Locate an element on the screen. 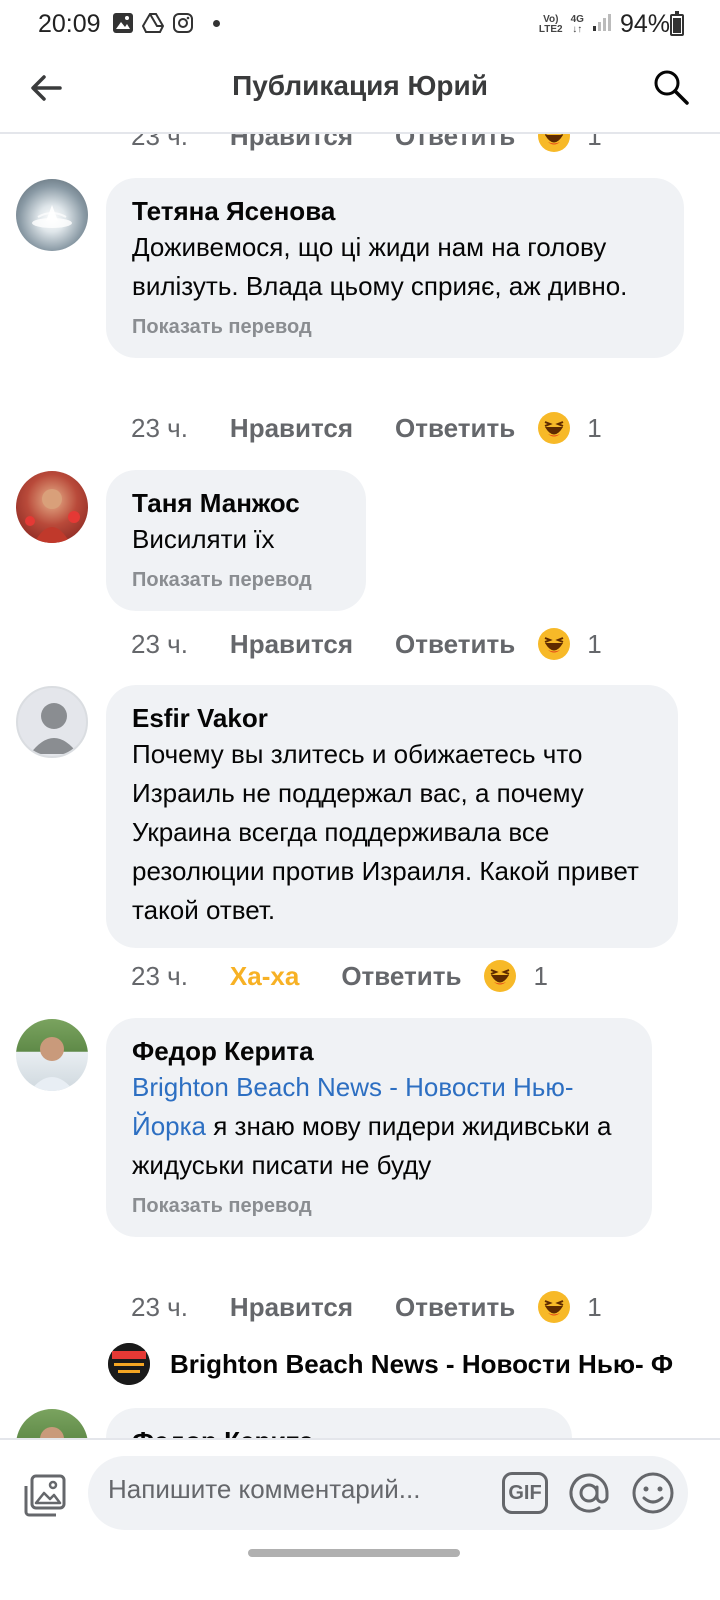 This screenshot has height=1600, width=720. battery-percent: 94% is located at coordinates (644, 24).